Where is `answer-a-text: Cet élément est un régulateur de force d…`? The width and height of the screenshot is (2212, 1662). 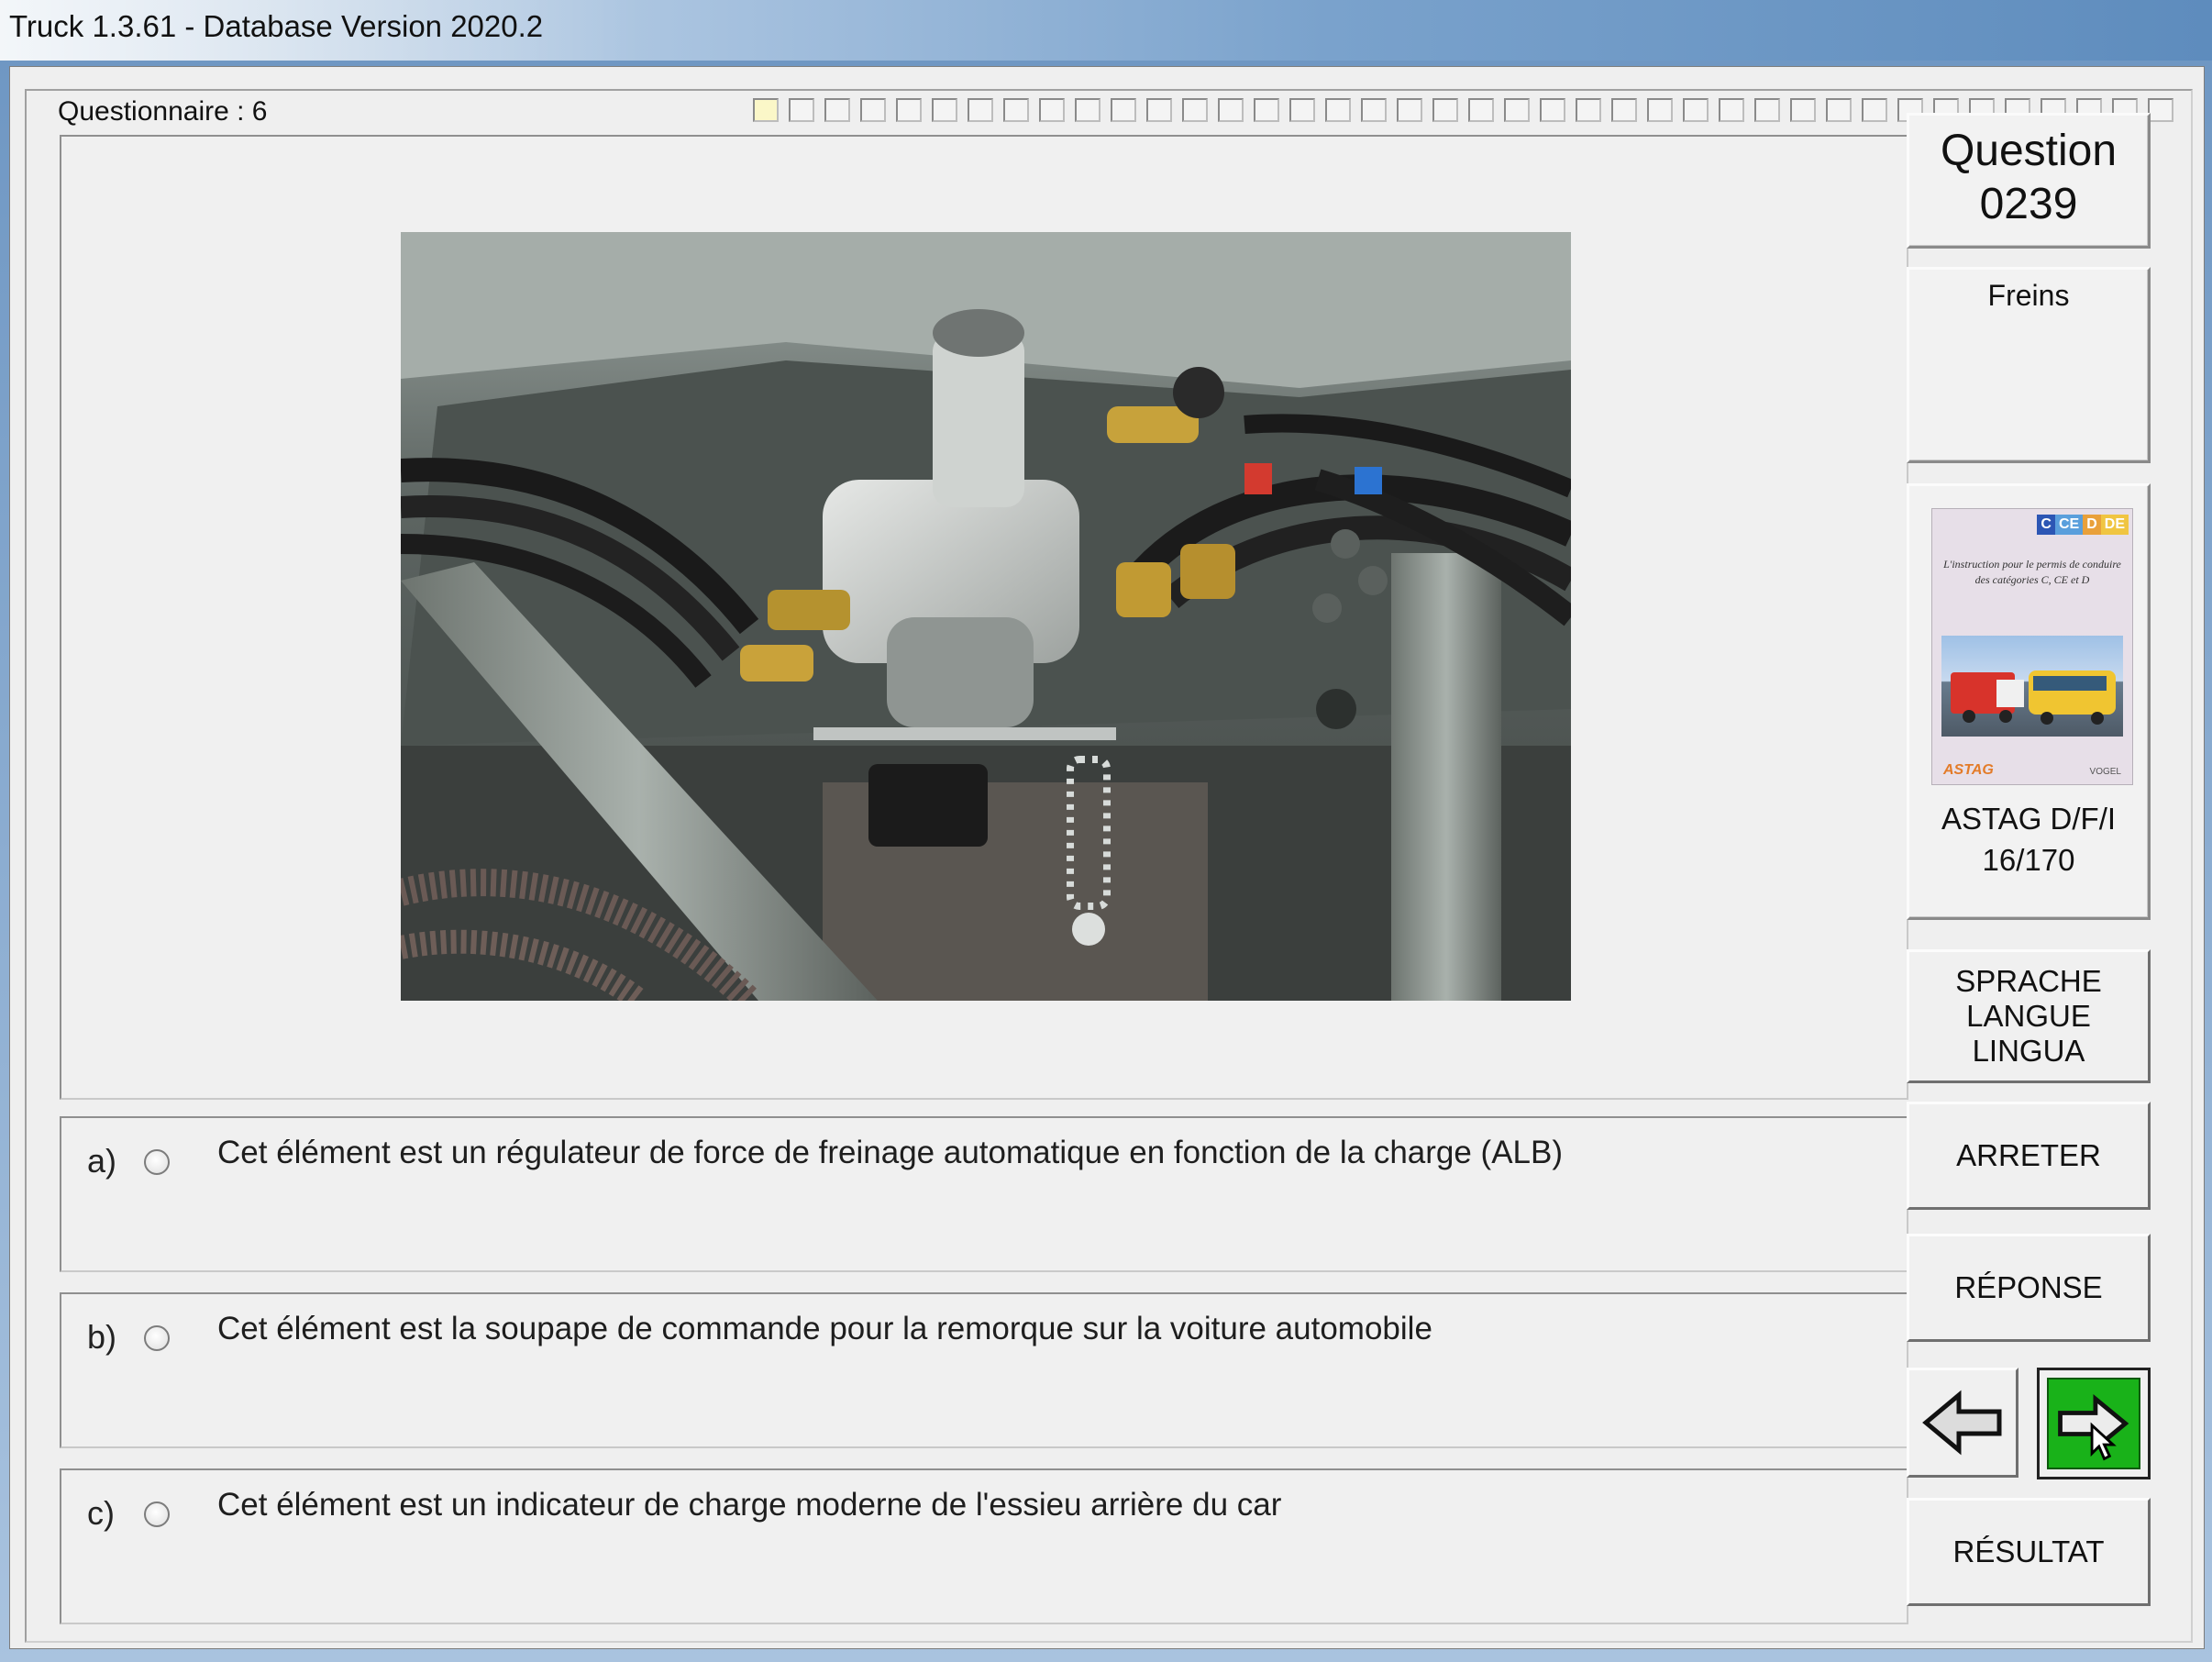 answer-a-text: Cet élément est un régulateur de force d… is located at coordinates (891, 1152).